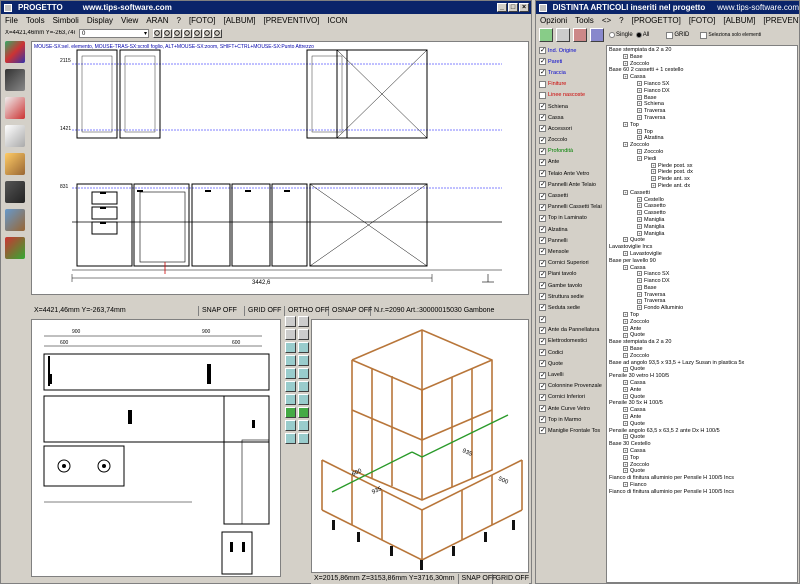 The image size is (800, 584). Describe the element at coordinates (202, 20) in the screenshot. I see `left-menu-item: [FOTO]` at that location.